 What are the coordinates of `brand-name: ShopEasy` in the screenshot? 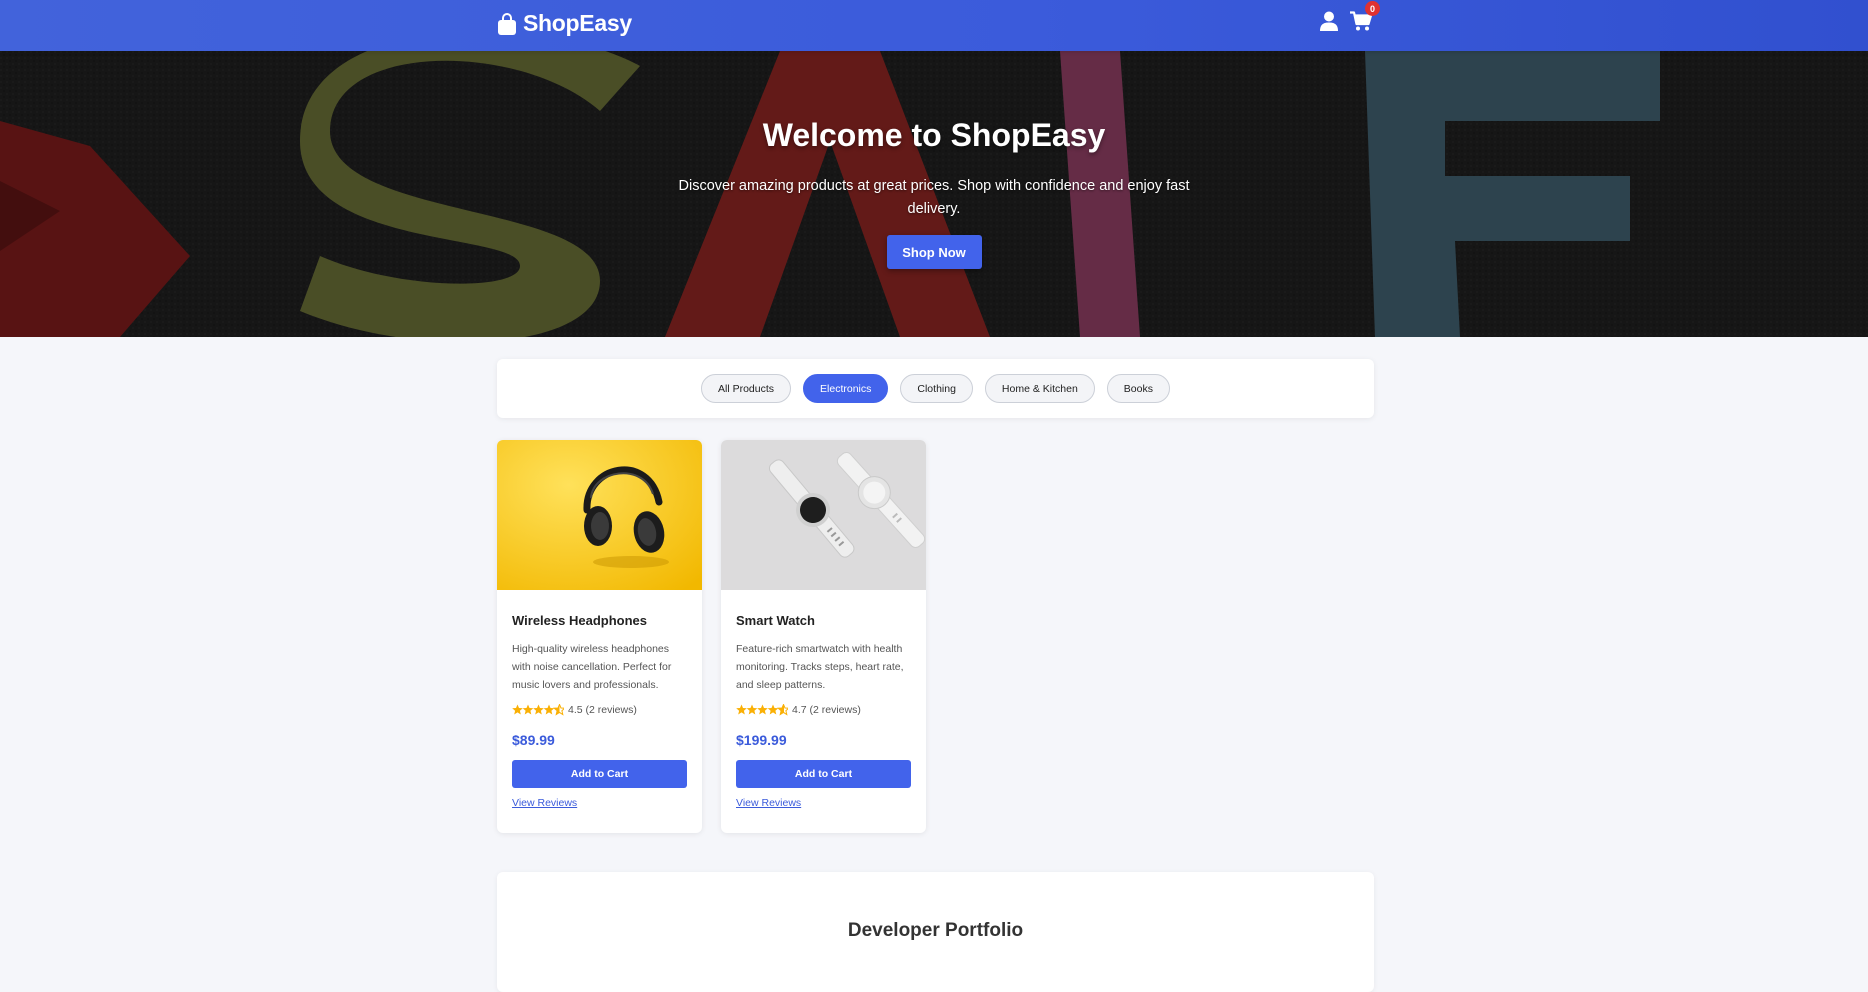 It's located at (577, 23).